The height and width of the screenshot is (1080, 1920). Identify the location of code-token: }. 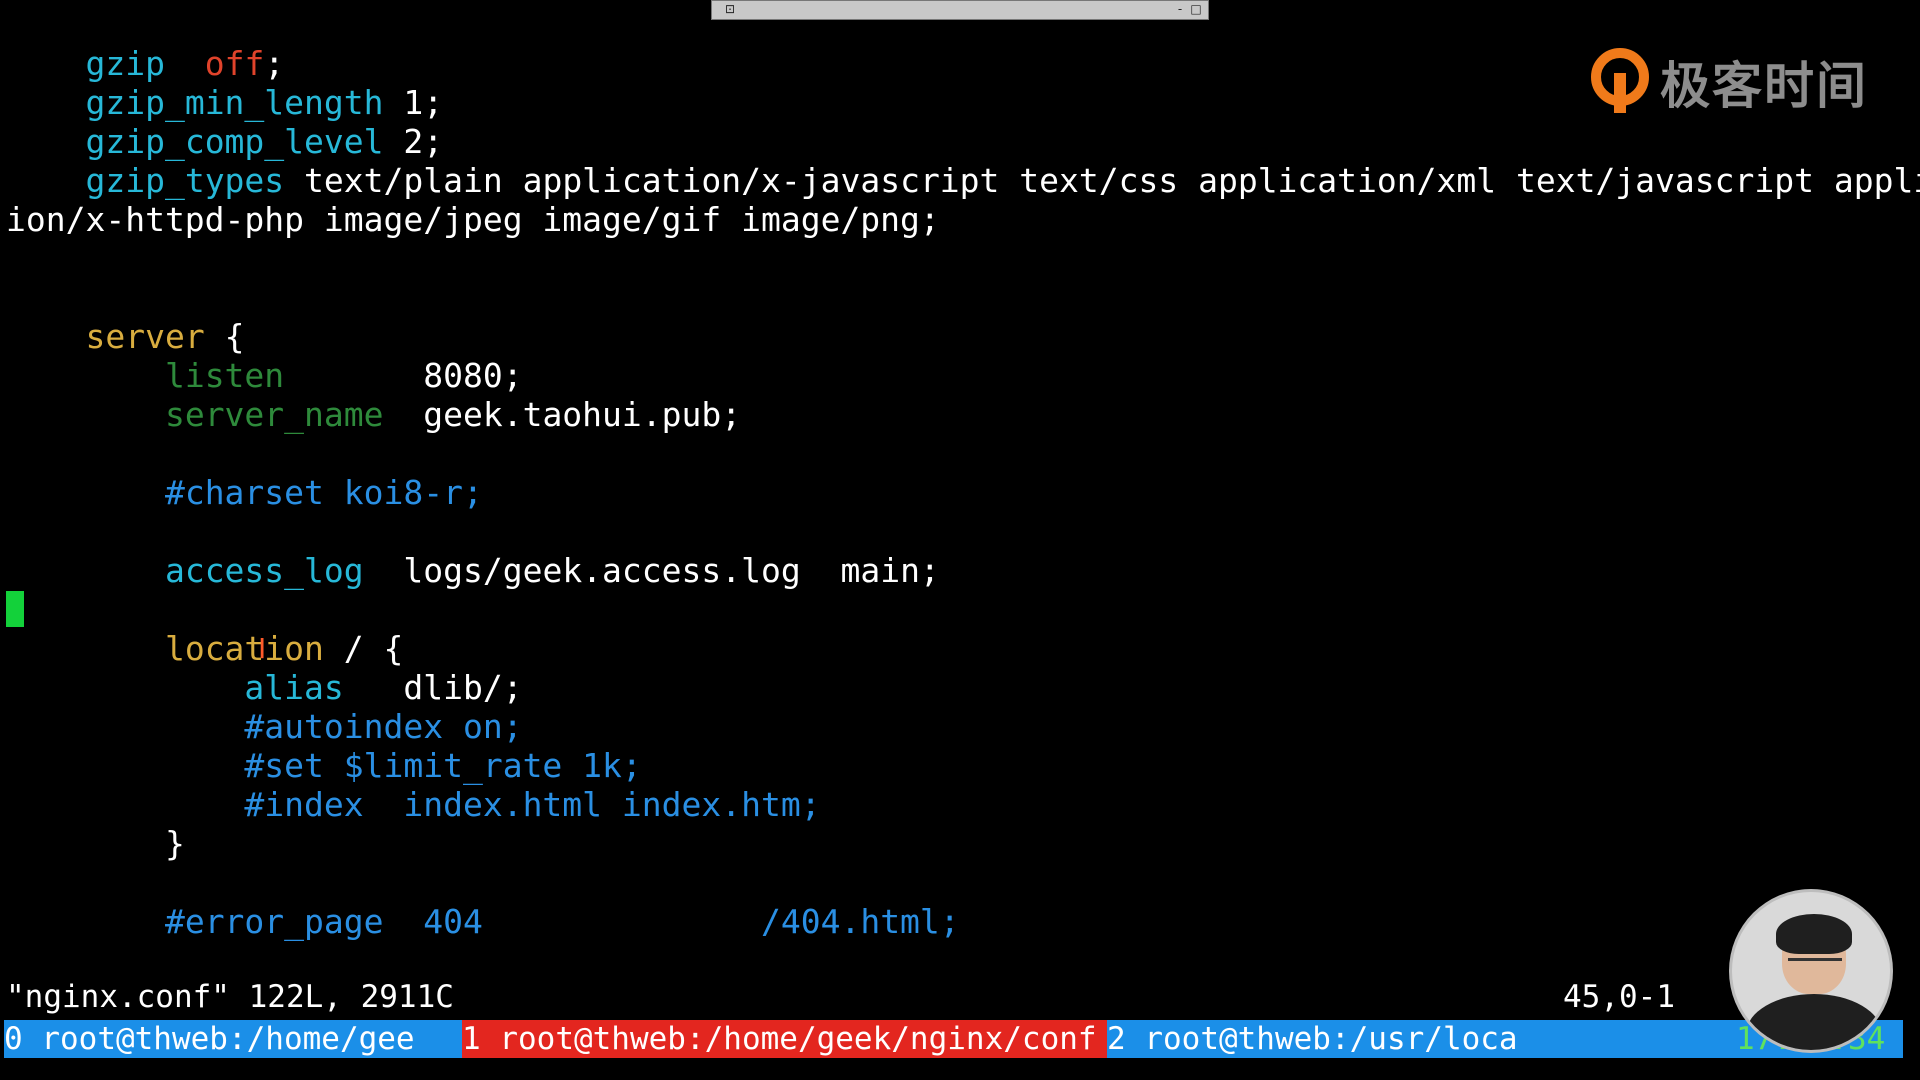
(174, 843).